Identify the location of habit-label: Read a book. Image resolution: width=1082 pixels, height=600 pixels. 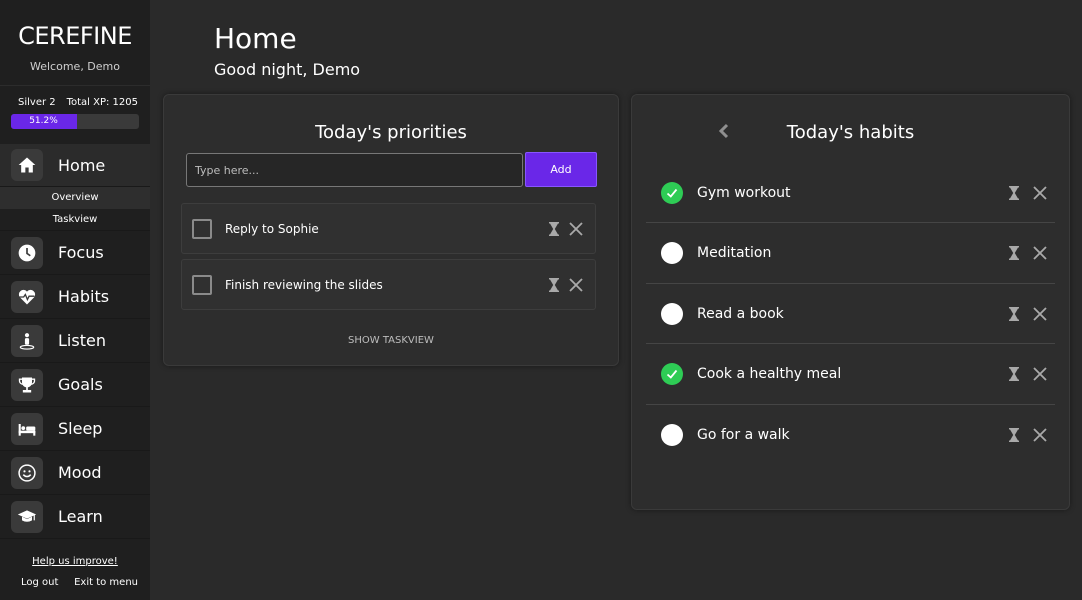
(740, 313).